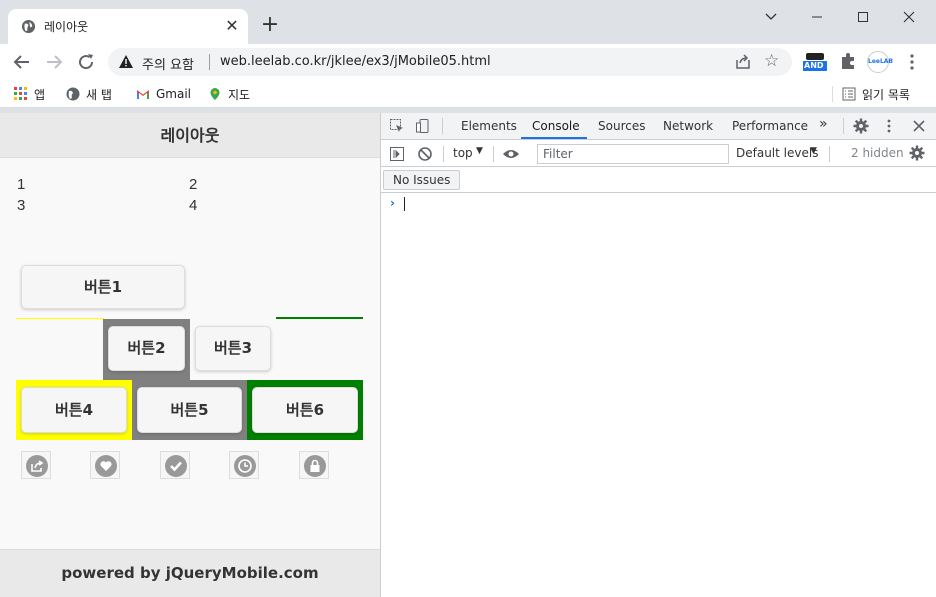 This screenshot has width=936, height=597. I want to click on console-filter-input: Filter, so click(633, 154).